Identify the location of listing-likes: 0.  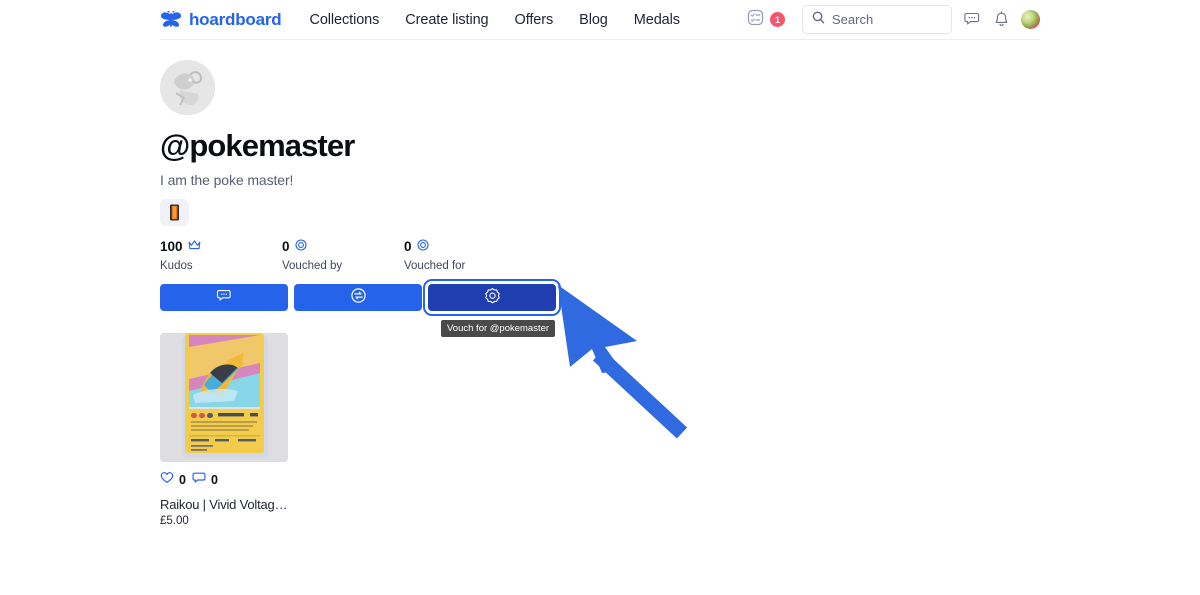
(173, 480).